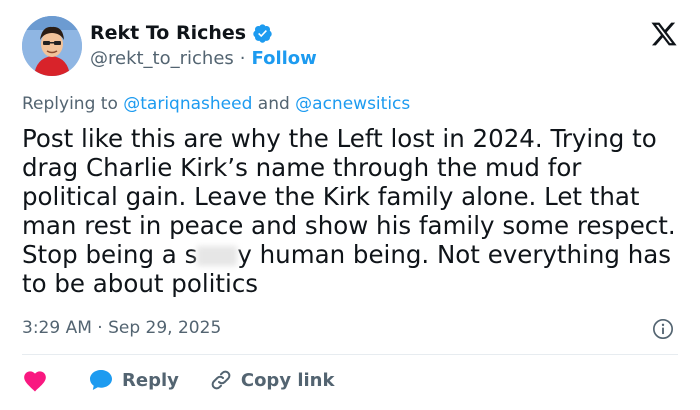  Describe the element at coordinates (70, 104) in the screenshot. I see `replying-prefix: Replying to` at that location.